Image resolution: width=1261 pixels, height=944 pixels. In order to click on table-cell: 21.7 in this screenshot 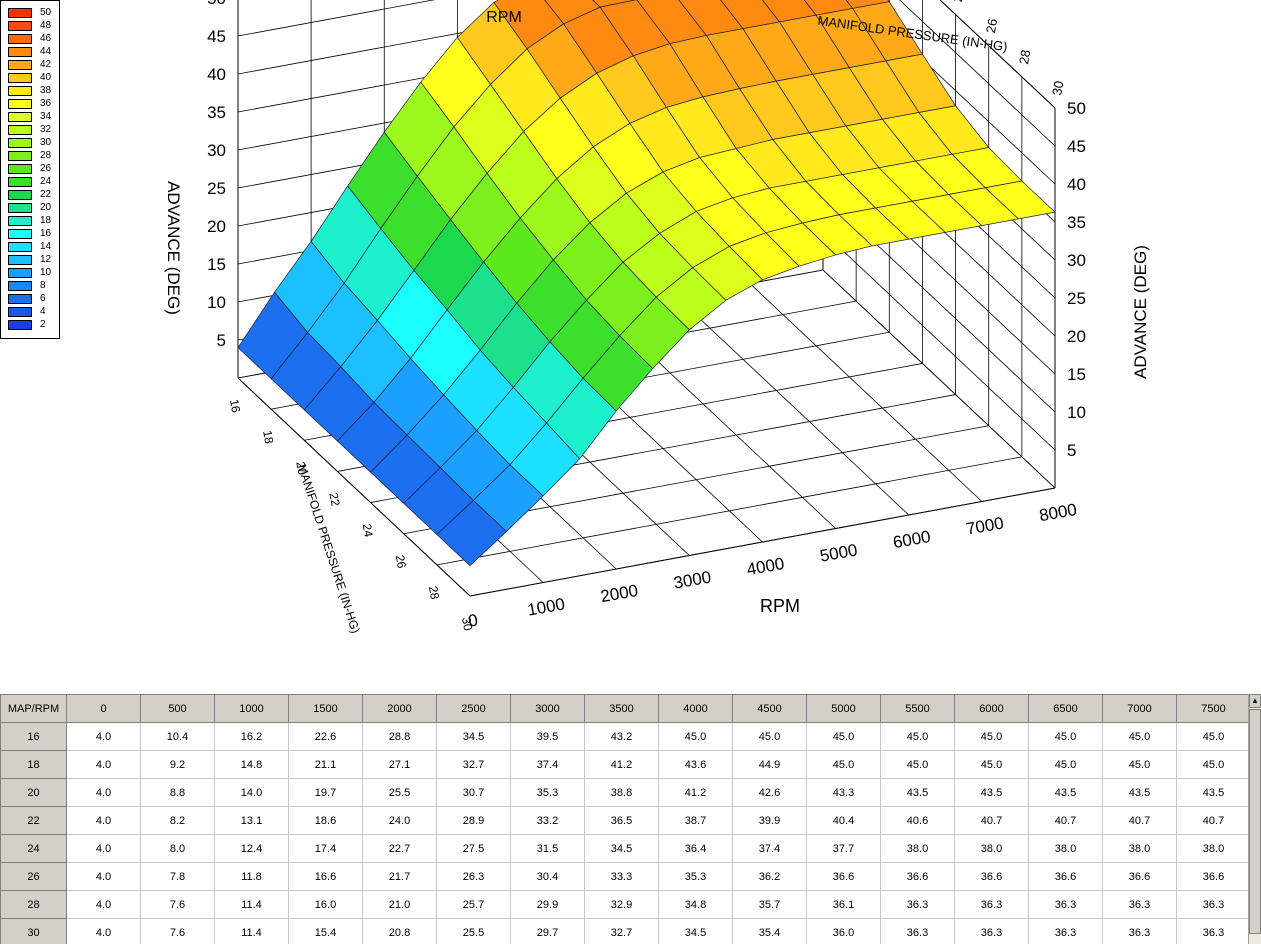, I will do `click(399, 876)`.